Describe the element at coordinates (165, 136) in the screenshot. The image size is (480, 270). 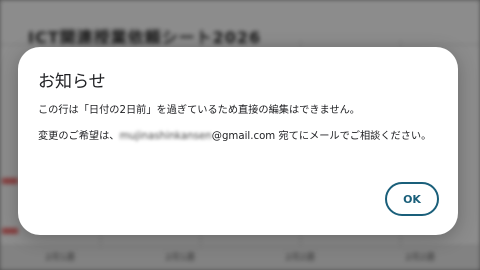
I see `email-local-part-redacted: mujinashinkansen` at that location.